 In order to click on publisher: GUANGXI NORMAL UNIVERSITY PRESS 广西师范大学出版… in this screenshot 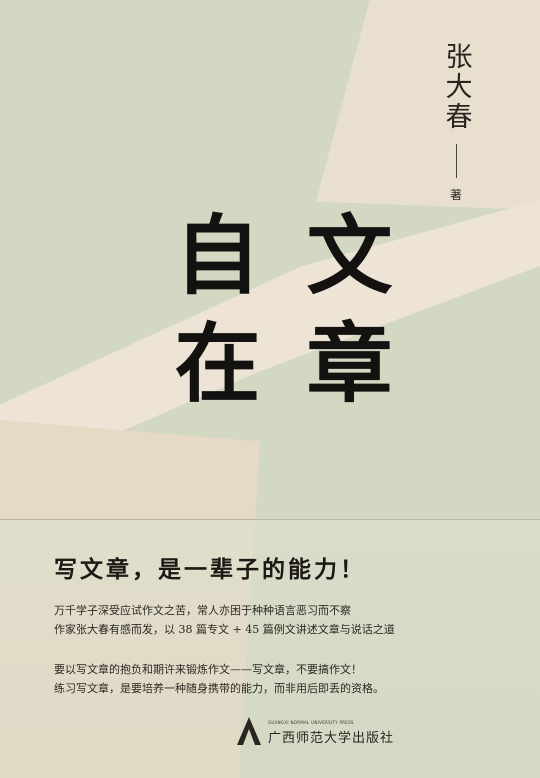, I will do `click(315, 731)`.